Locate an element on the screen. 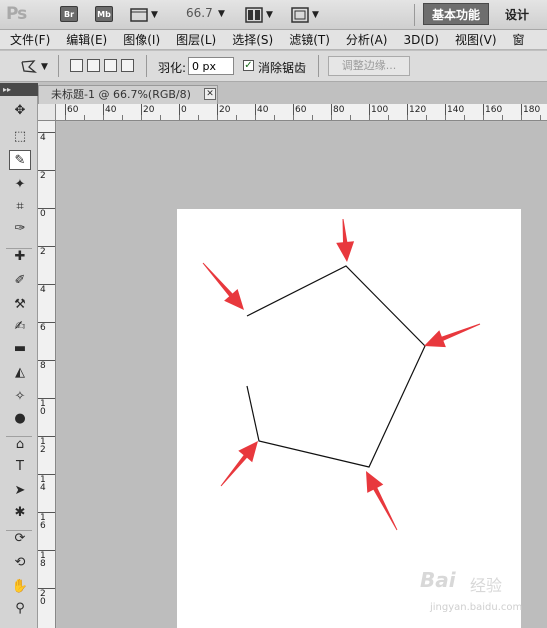  menu-analysis: 分析(A) is located at coordinates (367, 39).